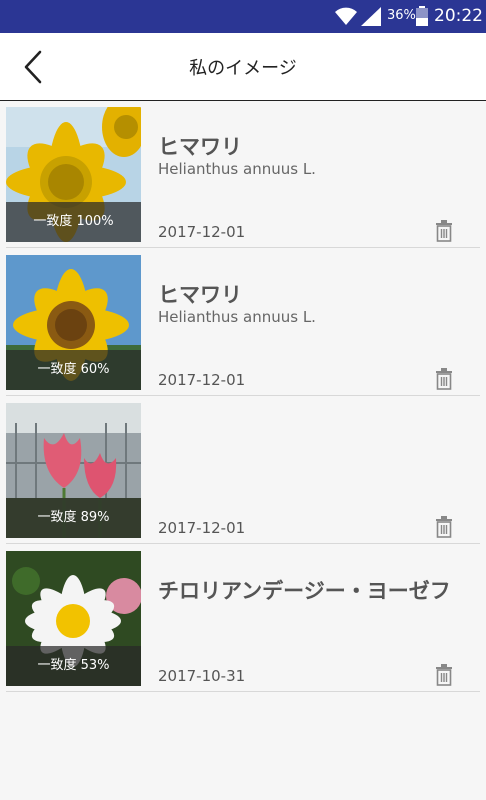 This screenshot has width=486, height=800. Describe the element at coordinates (458, 16) in the screenshot. I see `clock: 20:22` at that location.